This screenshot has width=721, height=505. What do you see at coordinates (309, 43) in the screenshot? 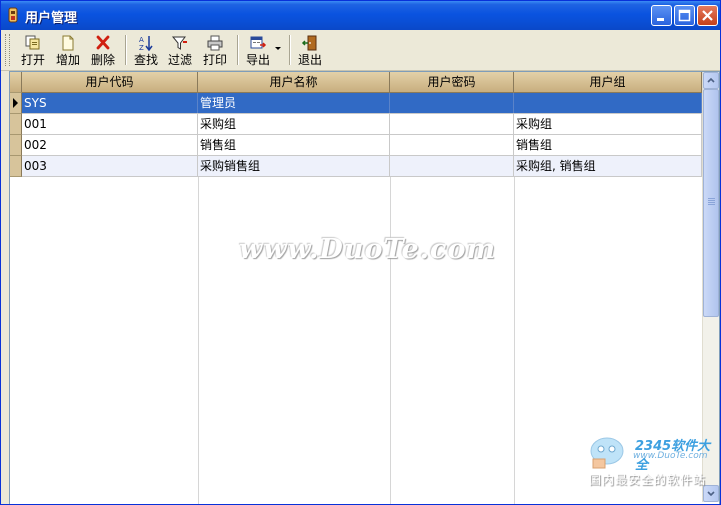
I see `exit-door-icon` at bounding box center [309, 43].